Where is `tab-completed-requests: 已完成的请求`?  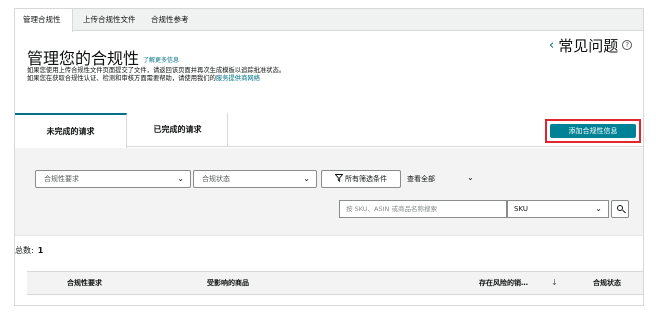
tab-completed-requests: 已完成的请求 is located at coordinates (178, 130).